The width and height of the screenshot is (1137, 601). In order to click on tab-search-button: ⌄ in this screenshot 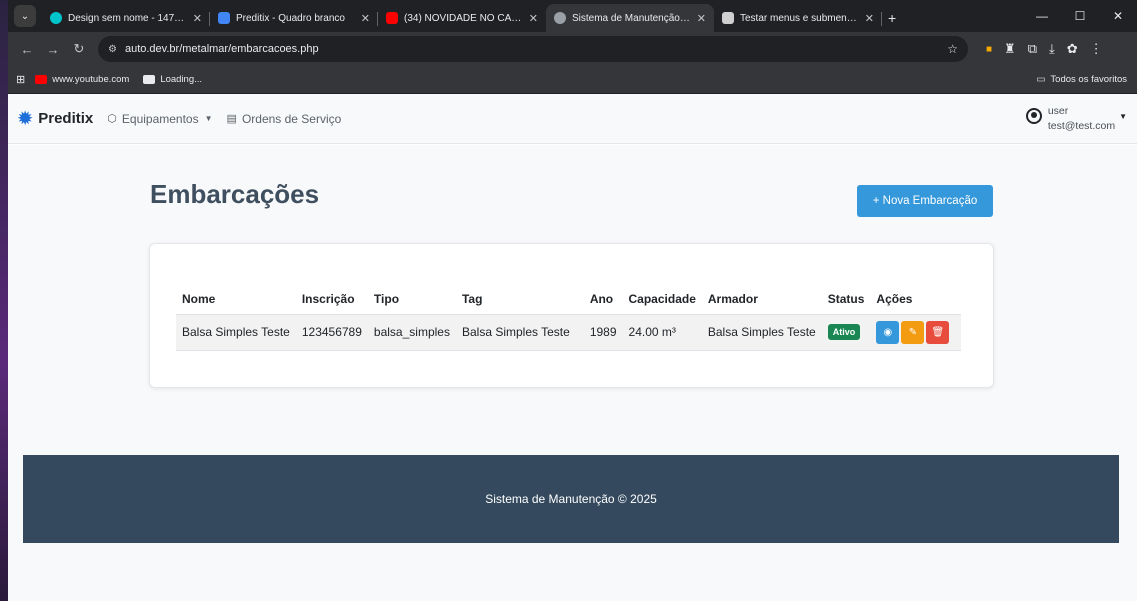, I will do `click(25, 16)`.